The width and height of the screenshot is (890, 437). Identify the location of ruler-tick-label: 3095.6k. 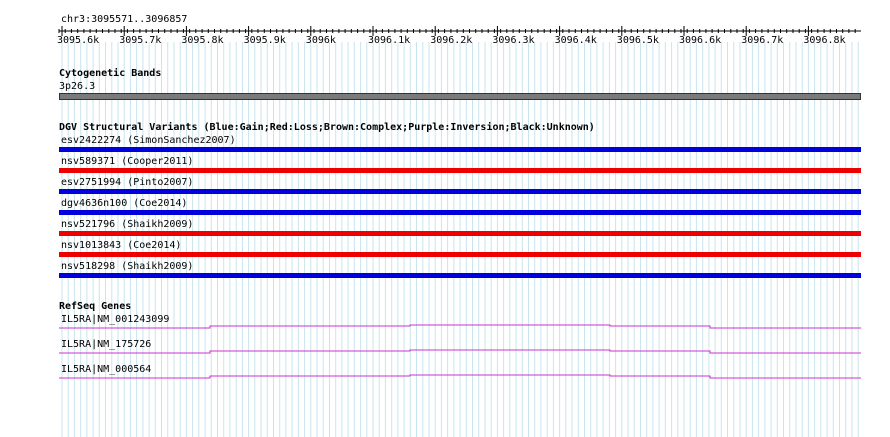
(78, 40).